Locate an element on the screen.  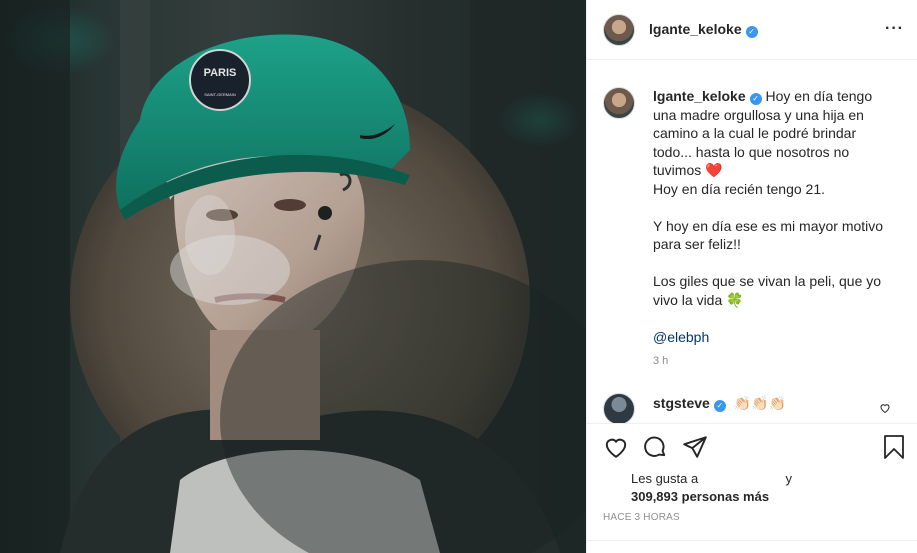
post-timestamp: HACE 3 HORAS is located at coordinates (641, 517).